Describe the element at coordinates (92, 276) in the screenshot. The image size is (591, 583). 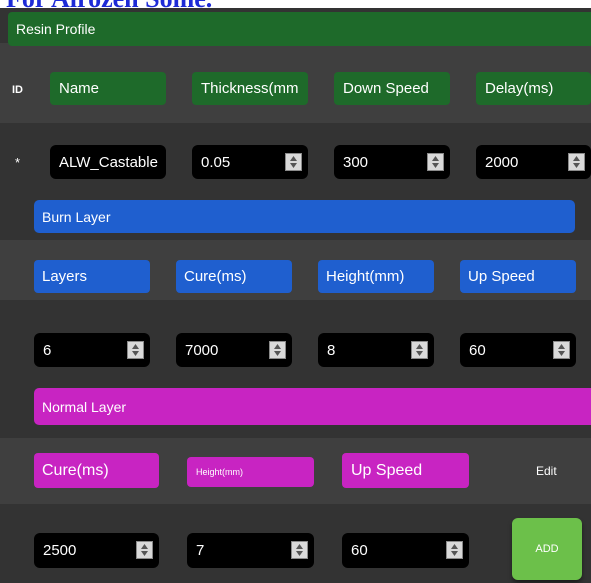
I see `burn-layers-header: Layers` at that location.